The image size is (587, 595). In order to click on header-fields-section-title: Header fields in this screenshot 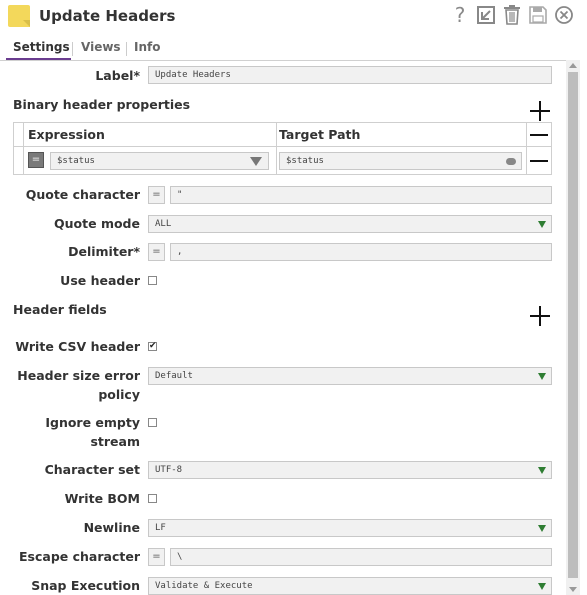, I will do `click(60, 309)`.